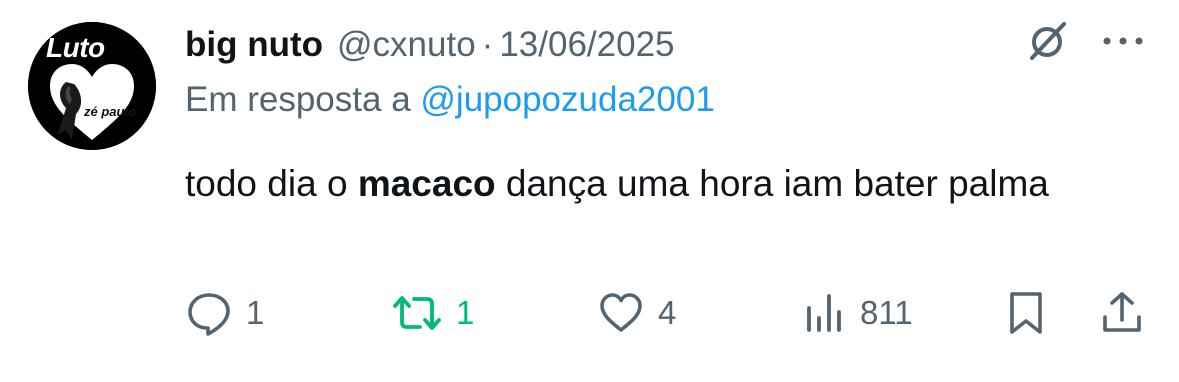 This screenshot has height=382, width=1179. Describe the element at coordinates (406, 45) in the screenshot. I see `author-handle: @cxnuto` at that location.